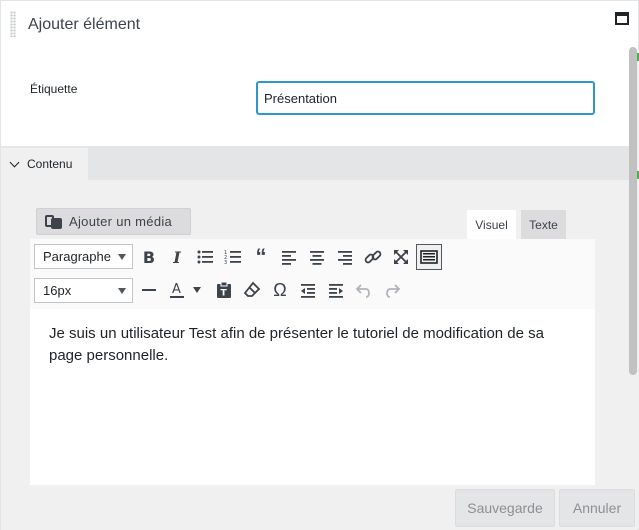  Describe the element at coordinates (364, 290) in the screenshot. I see `undo-icon` at that location.